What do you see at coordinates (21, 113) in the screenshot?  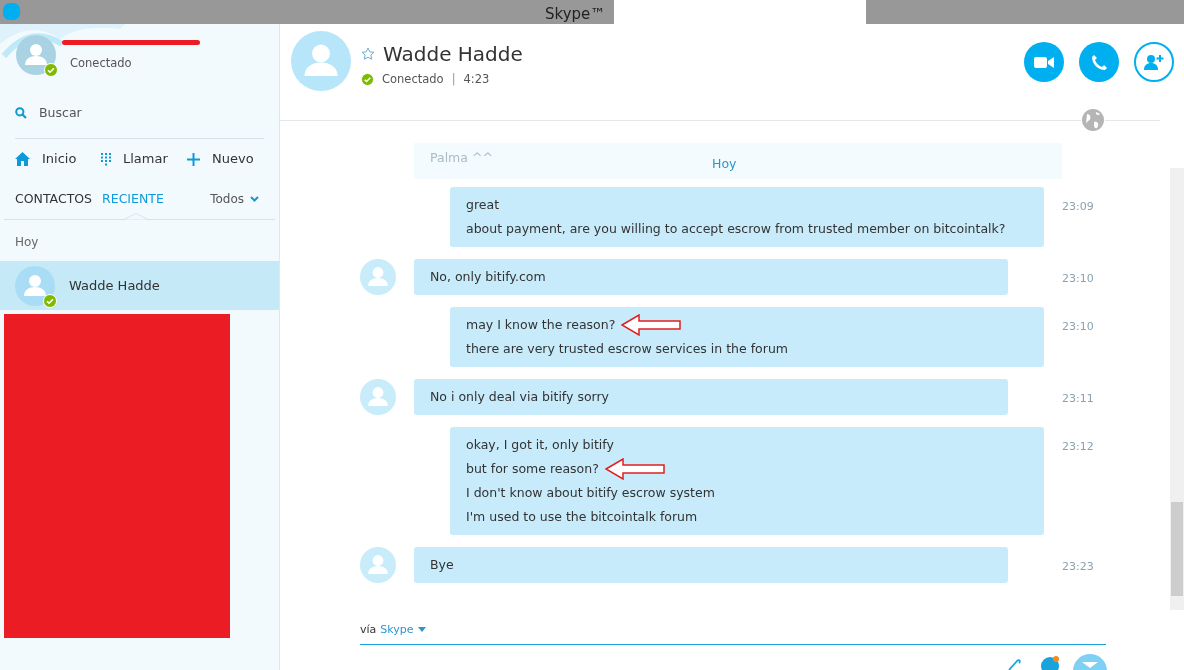 I see `search-icon` at bounding box center [21, 113].